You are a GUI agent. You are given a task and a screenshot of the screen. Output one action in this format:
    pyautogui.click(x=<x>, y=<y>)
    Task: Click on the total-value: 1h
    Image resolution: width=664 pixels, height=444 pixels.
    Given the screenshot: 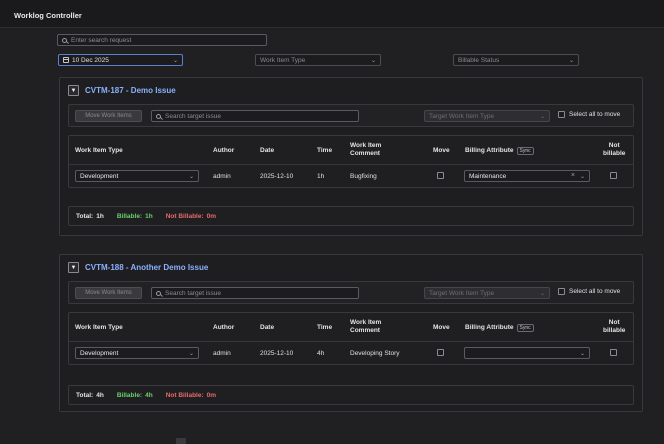 What is the action you would take?
    pyautogui.click(x=100, y=216)
    